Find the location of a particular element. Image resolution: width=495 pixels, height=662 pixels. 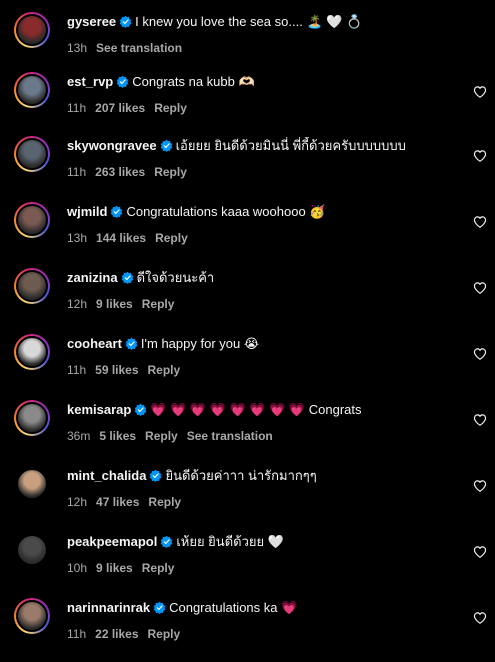

likes-count: 47 likes is located at coordinates (117, 502).